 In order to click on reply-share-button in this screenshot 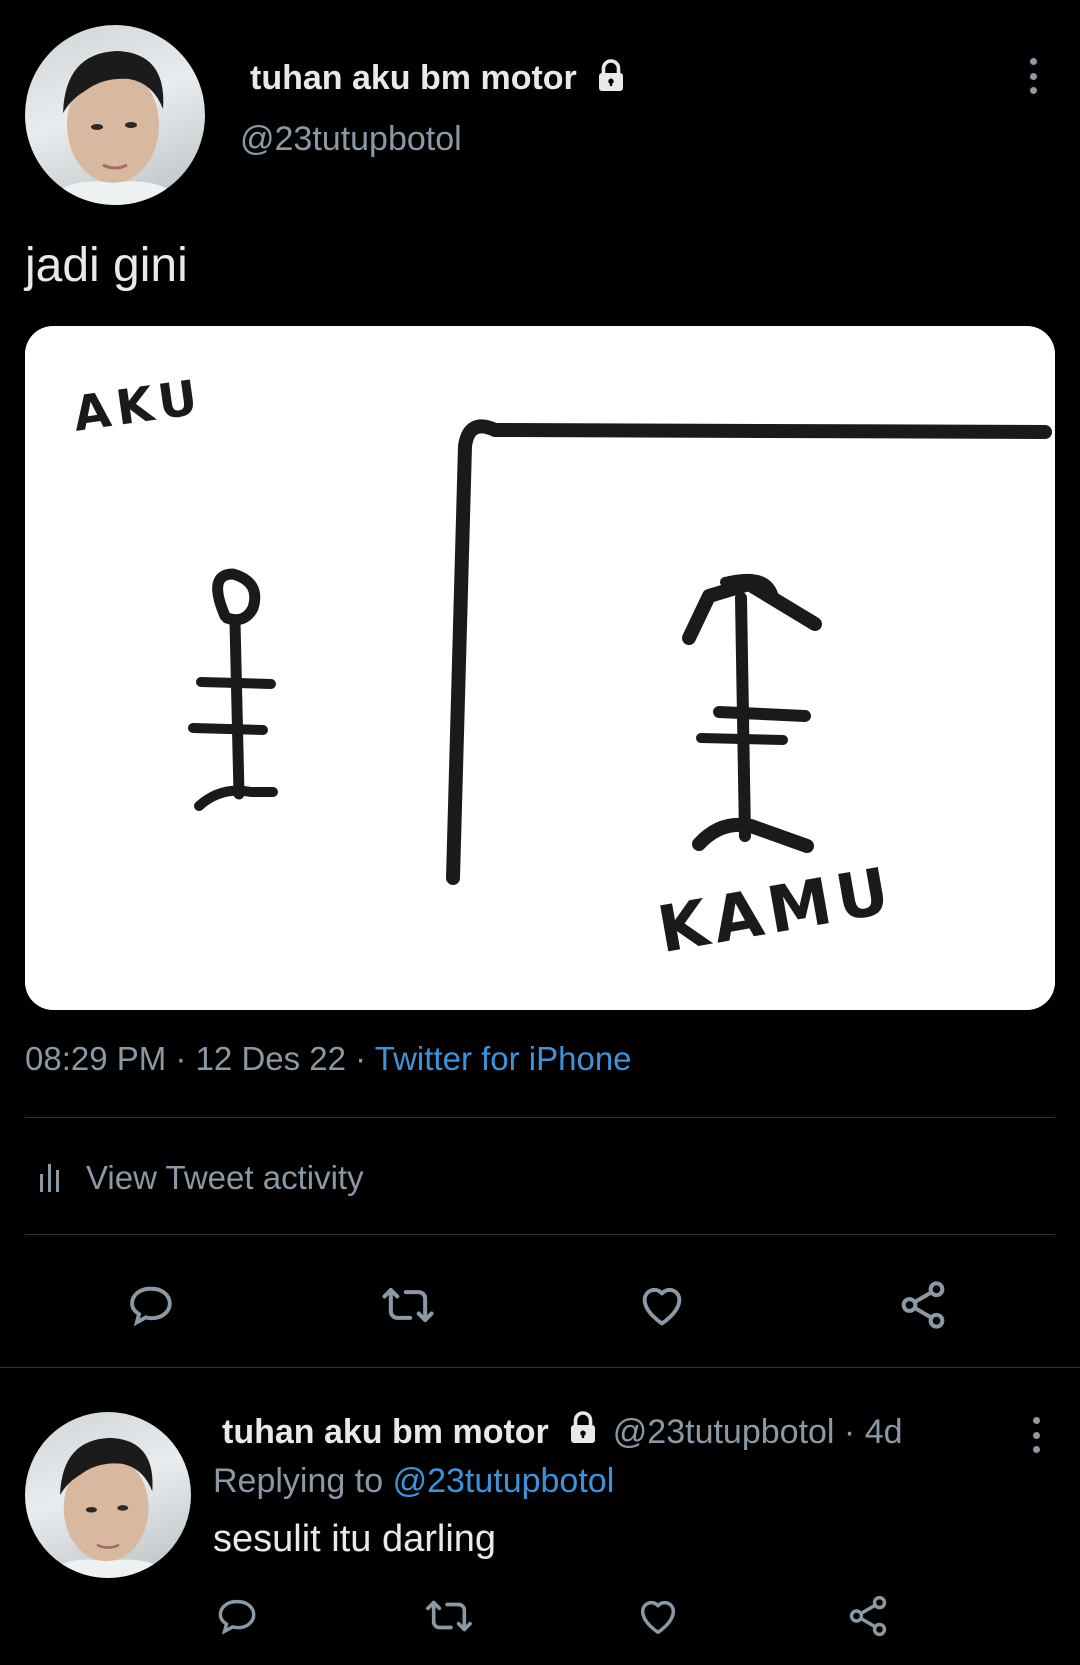, I will do `click(868, 1616)`.